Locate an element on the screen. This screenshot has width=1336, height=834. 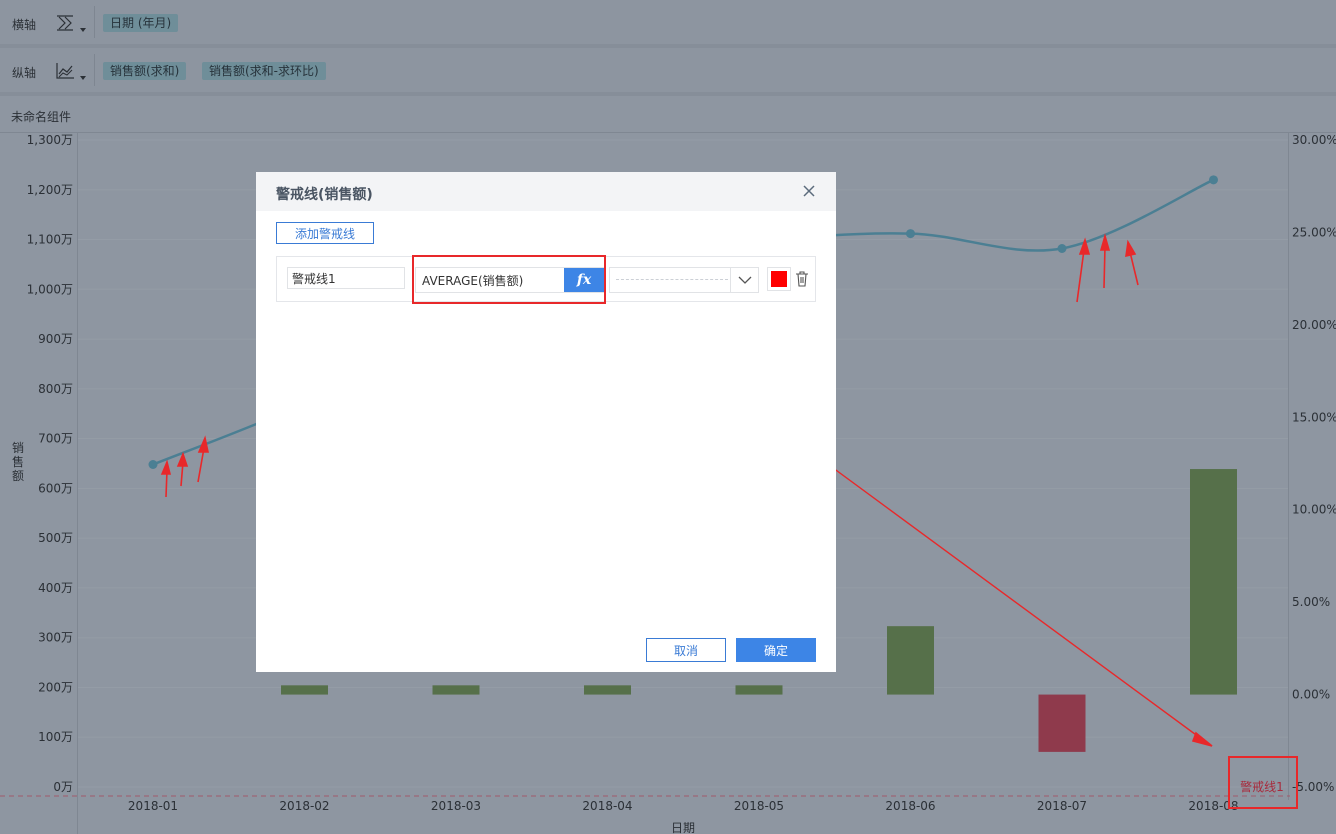
right-axis-tick-label: 25.00% is located at coordinates (1314, 232).